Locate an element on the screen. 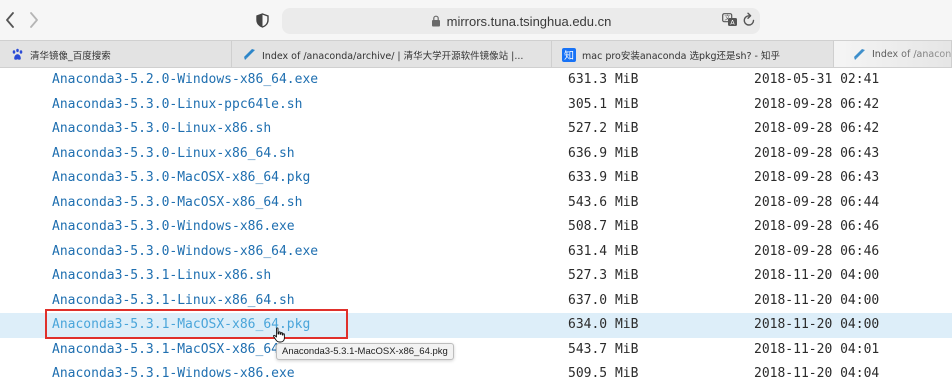 The height and width of the screenshot is (388, 952). url-text: mirrors.tuna.tsinghua.edu.cn is located at coordinates (529, 21).